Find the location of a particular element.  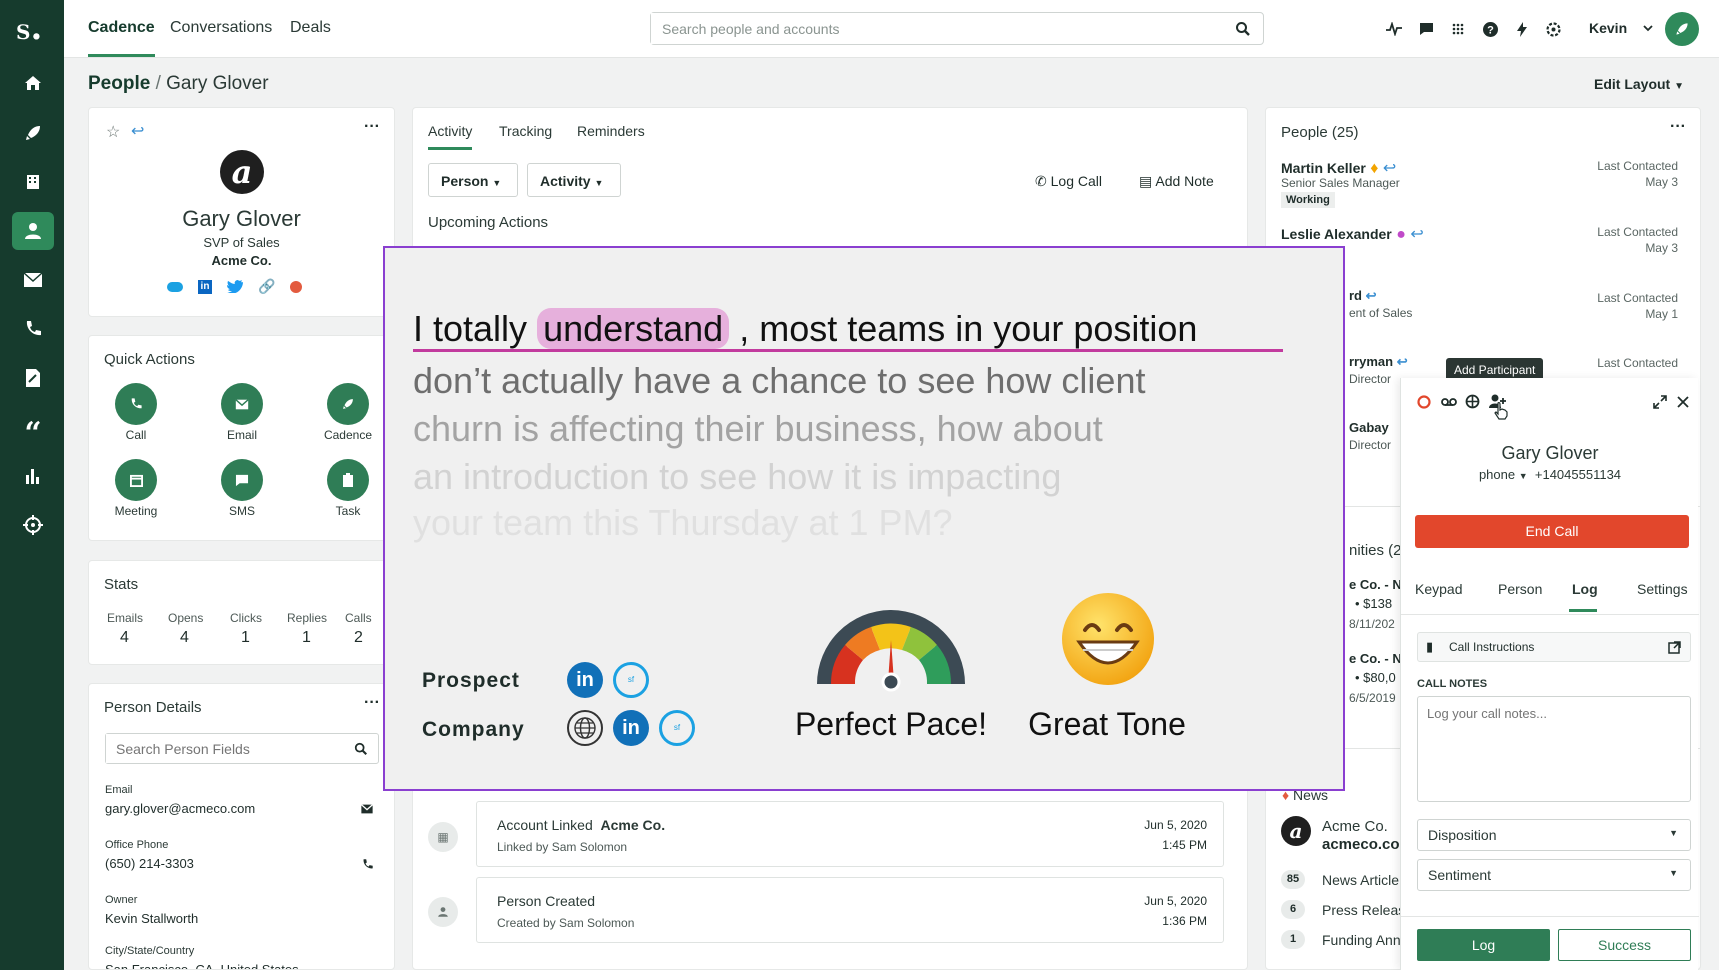

salesforce-icon is located at coordinates (175, 286).